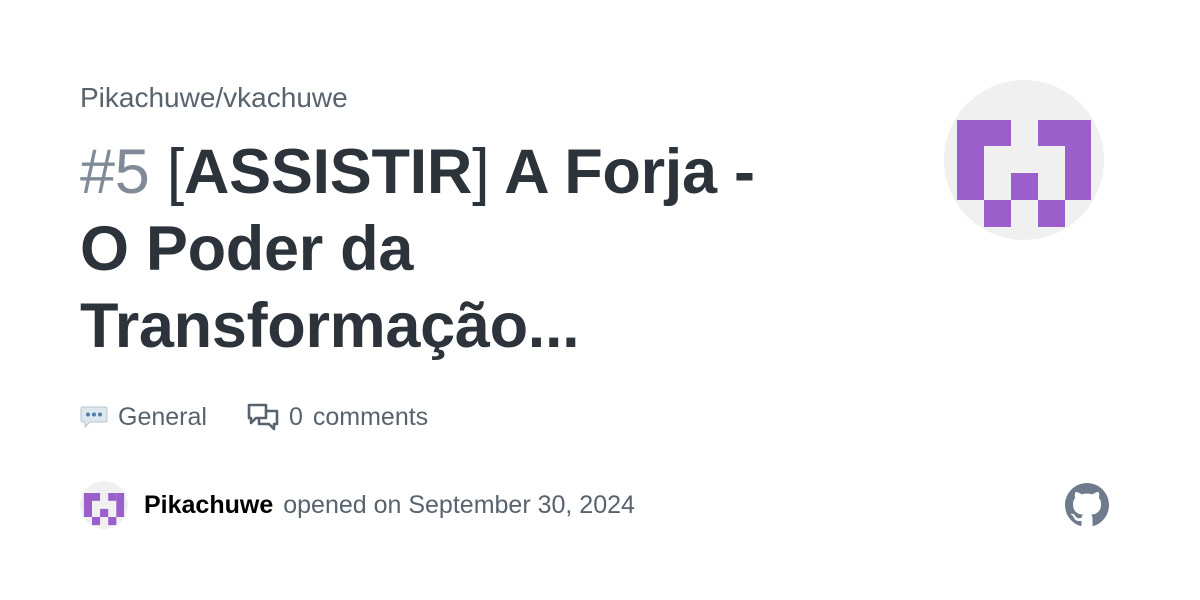  What do you see at coordinates (162, 417) in the screenshot?
I see `category-label: General` at bounding box center [162, 417].